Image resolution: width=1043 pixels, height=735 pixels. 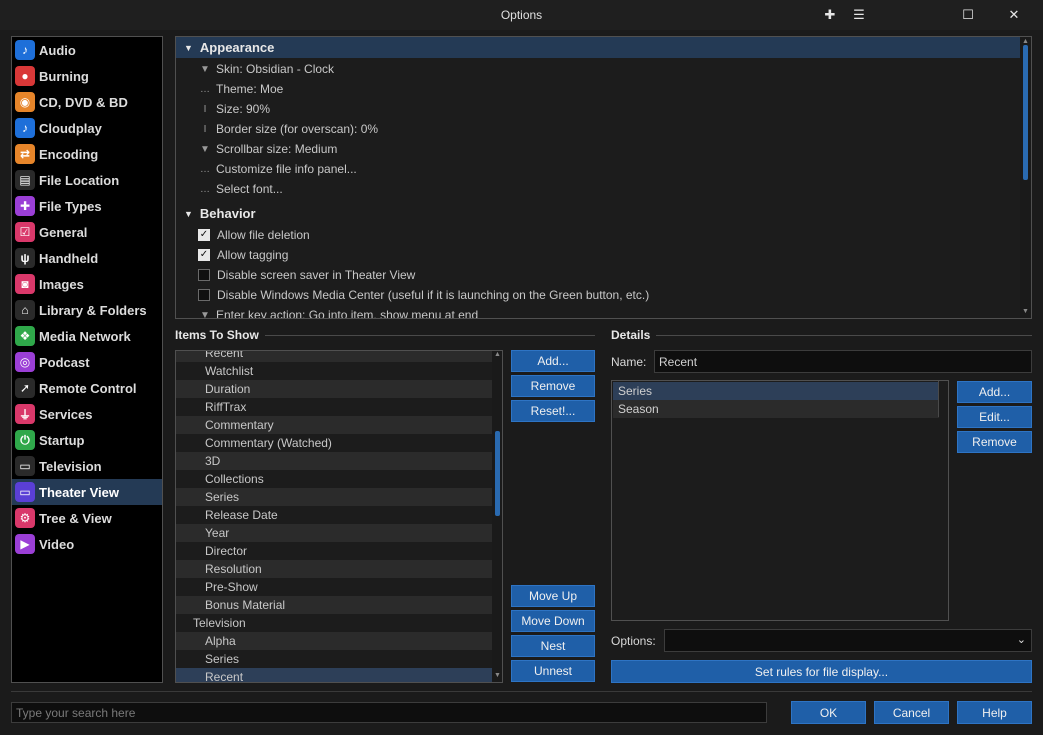 I want to click on sidebar-item-label: Audio, so click(x=57, y=50).